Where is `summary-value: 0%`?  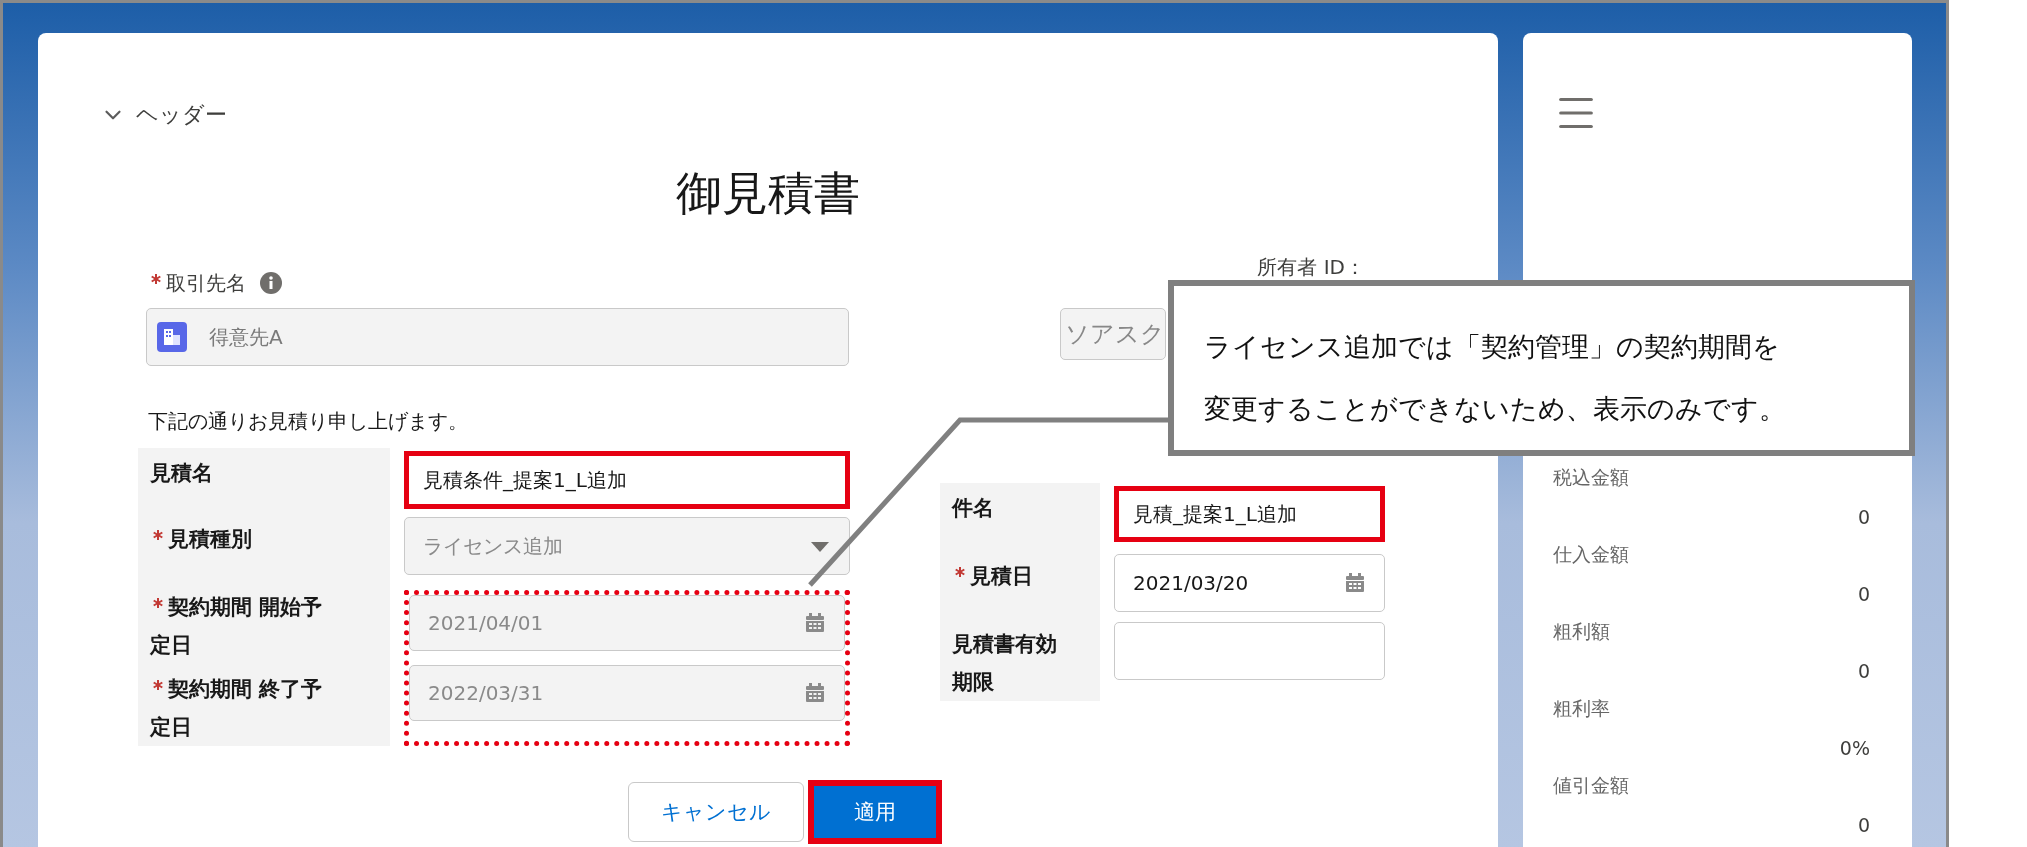
summary-value: 0% is located at coordinates (1854, 748).